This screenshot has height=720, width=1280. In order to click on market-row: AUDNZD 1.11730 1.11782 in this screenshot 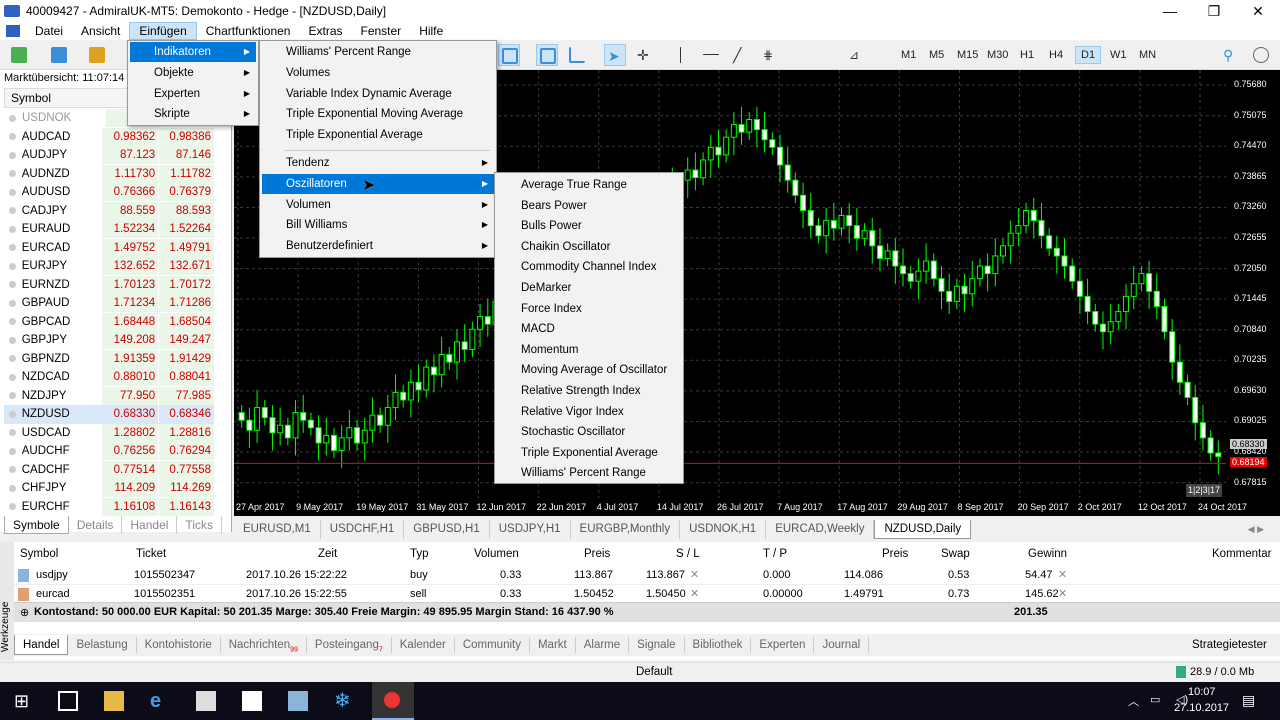, I will do `click(109, 174)`.